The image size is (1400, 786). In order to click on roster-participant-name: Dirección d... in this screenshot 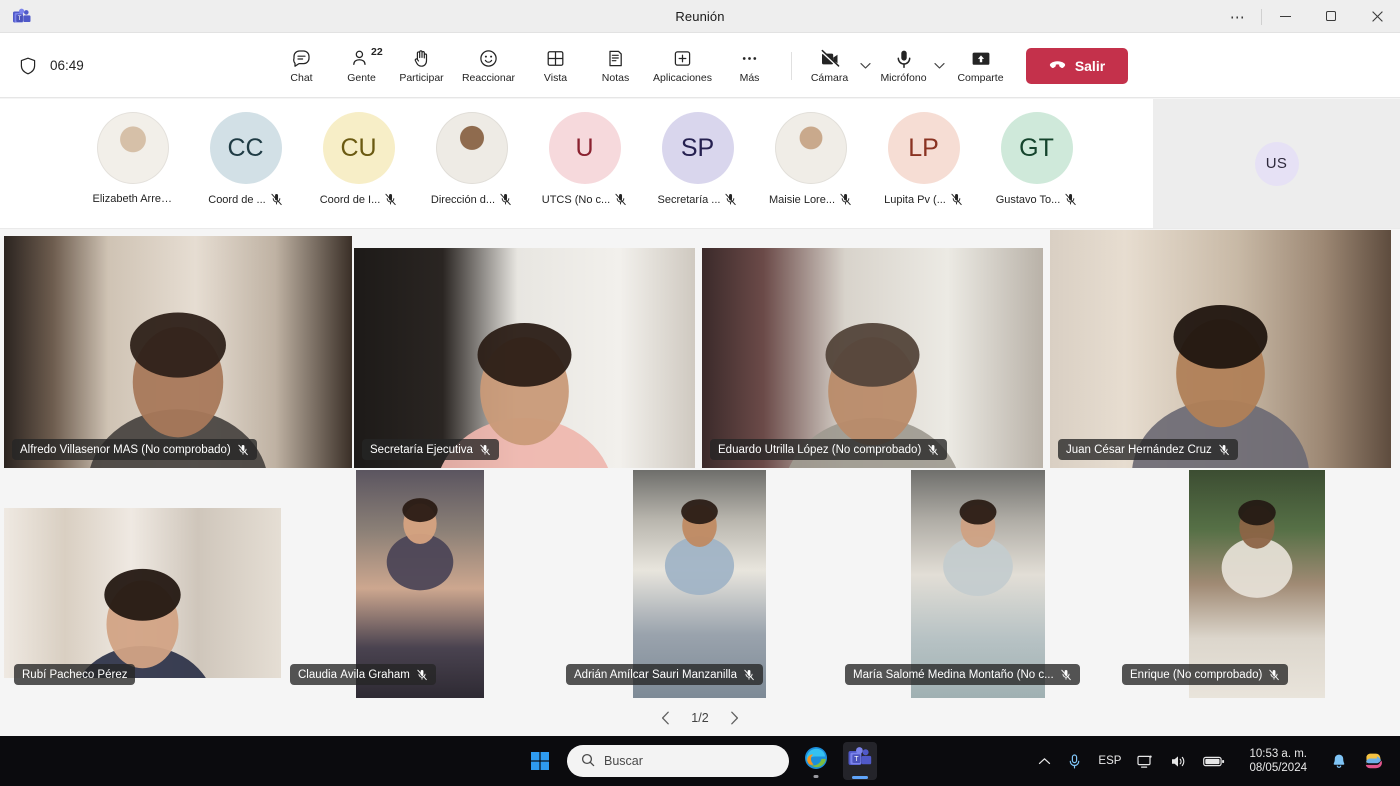, I will do `click(463, 199)`.